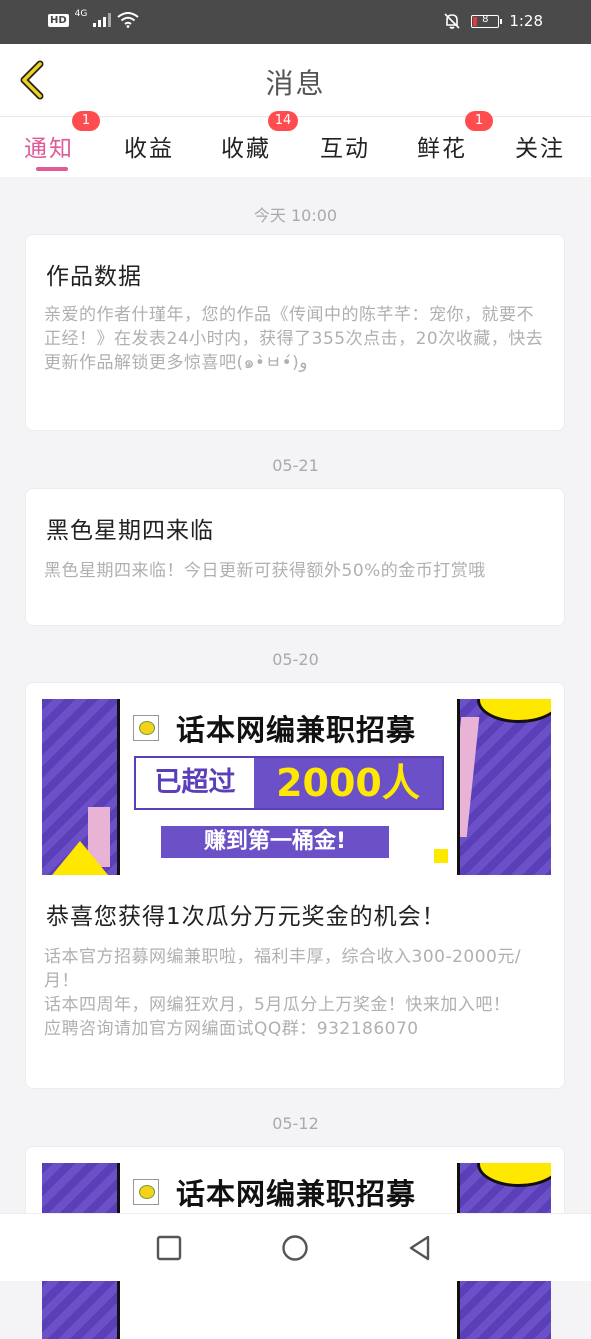  I want to click on page-title: 消息, so click(295, 83).